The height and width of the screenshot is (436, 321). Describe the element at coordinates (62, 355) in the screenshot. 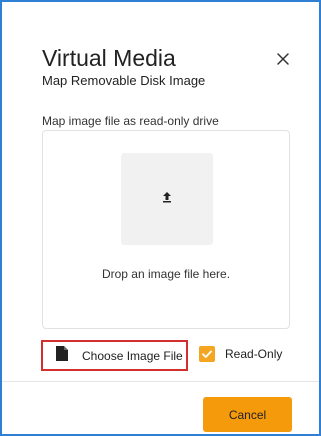

I see `file-icon` at that location.